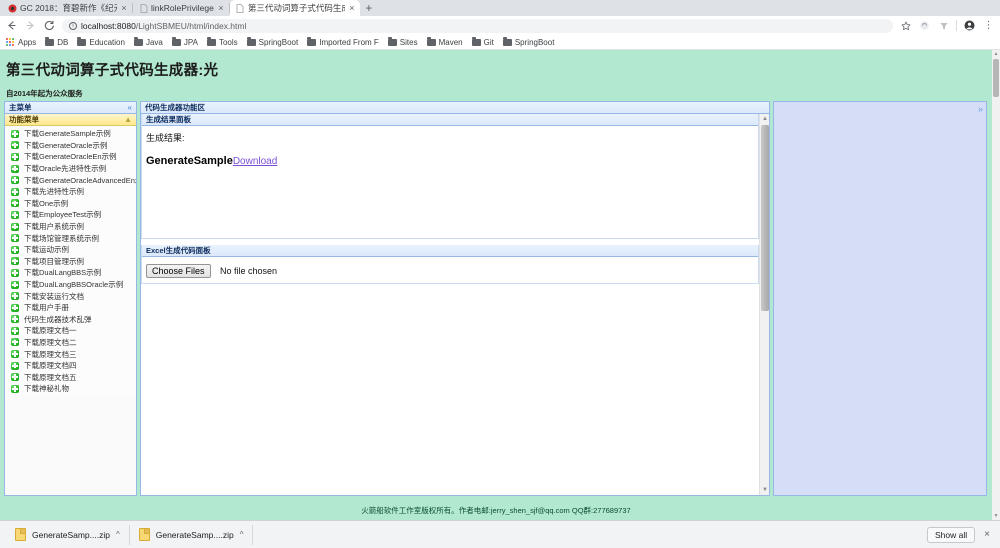 This screenshot has width=1000, height=548. Describe the element at coordinates (70, 238) in the screenshot. I see `menu-item-venue-management: 下载场馆管理系统示例` at that location.